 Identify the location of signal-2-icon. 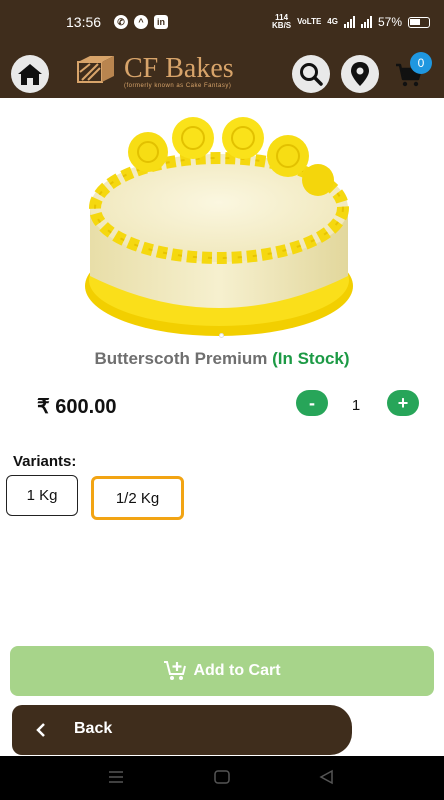
(366, 22).